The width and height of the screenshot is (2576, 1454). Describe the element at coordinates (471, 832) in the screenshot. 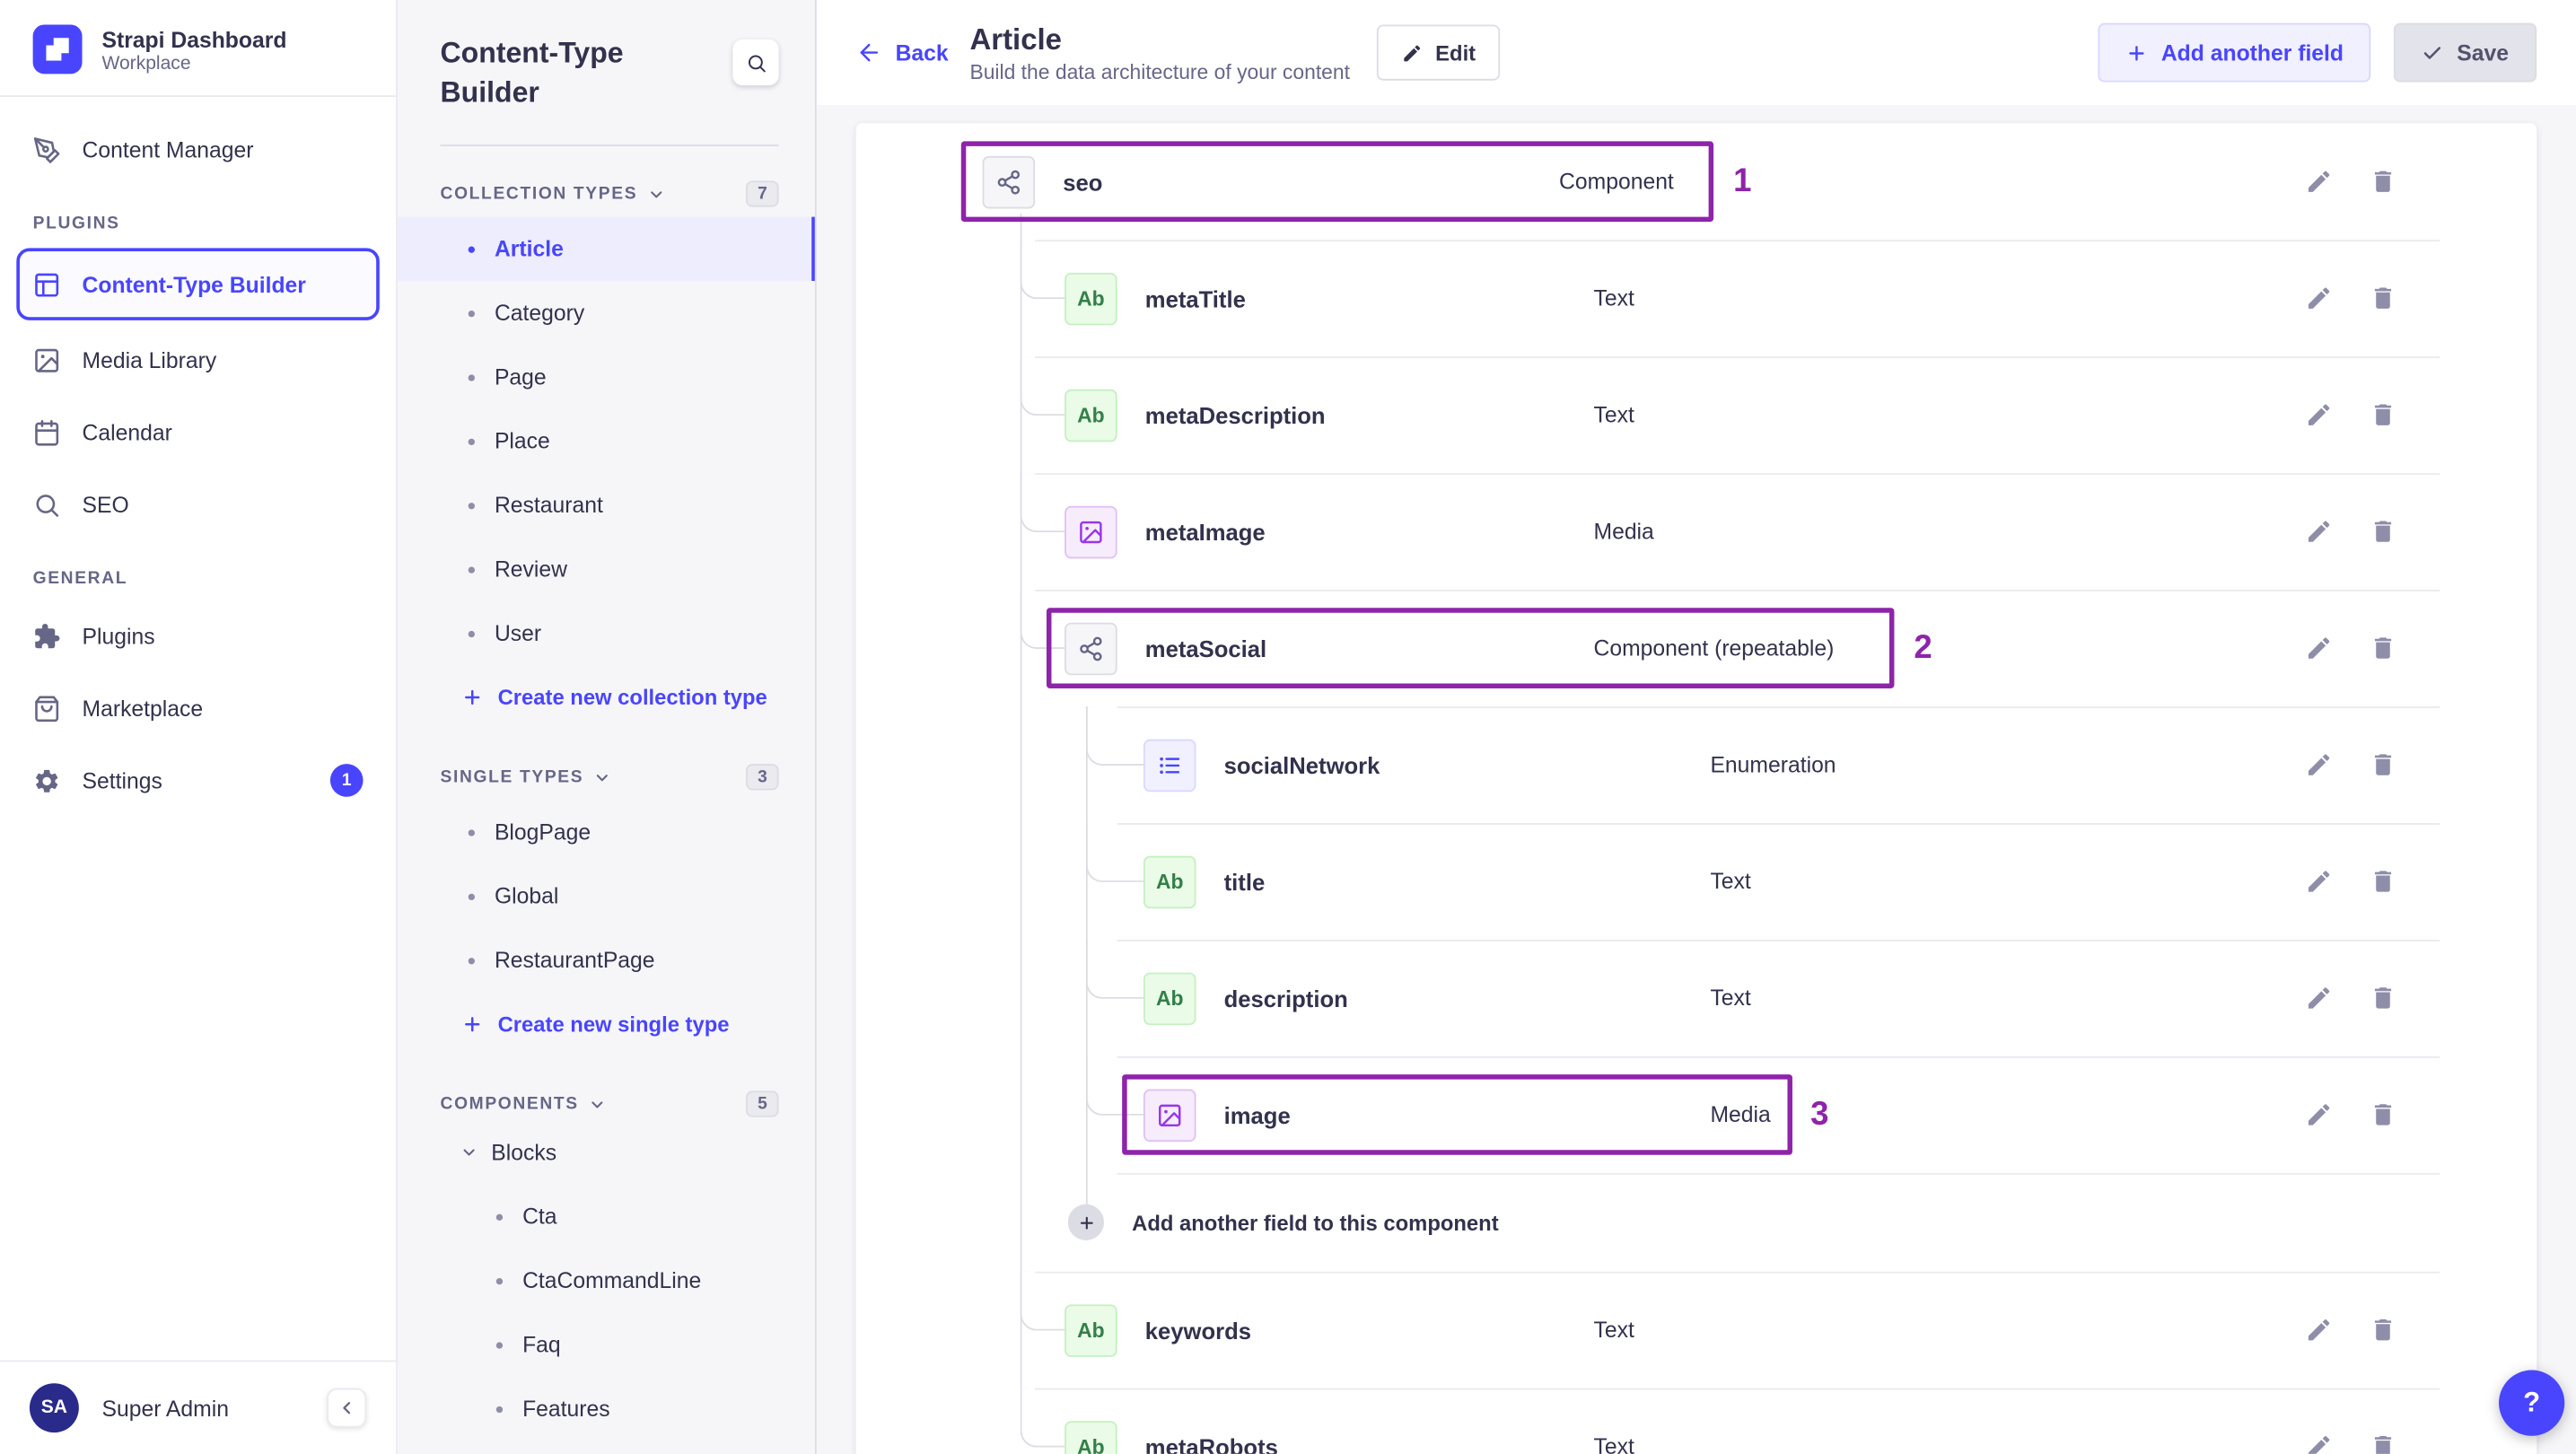

I see `bullet-icon` at that location.